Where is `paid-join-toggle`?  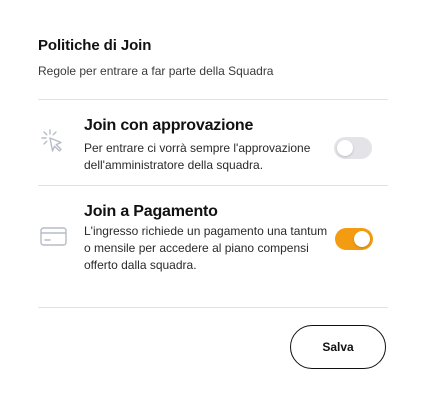
paid-join-toggle is located at coordinates (354, 239).